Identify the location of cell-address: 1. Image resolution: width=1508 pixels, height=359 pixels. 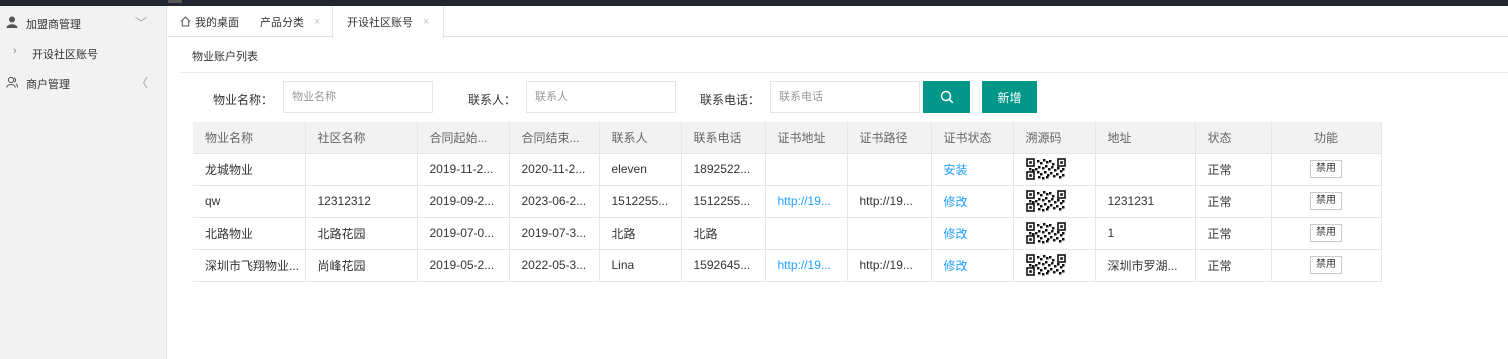
(1145, 233).